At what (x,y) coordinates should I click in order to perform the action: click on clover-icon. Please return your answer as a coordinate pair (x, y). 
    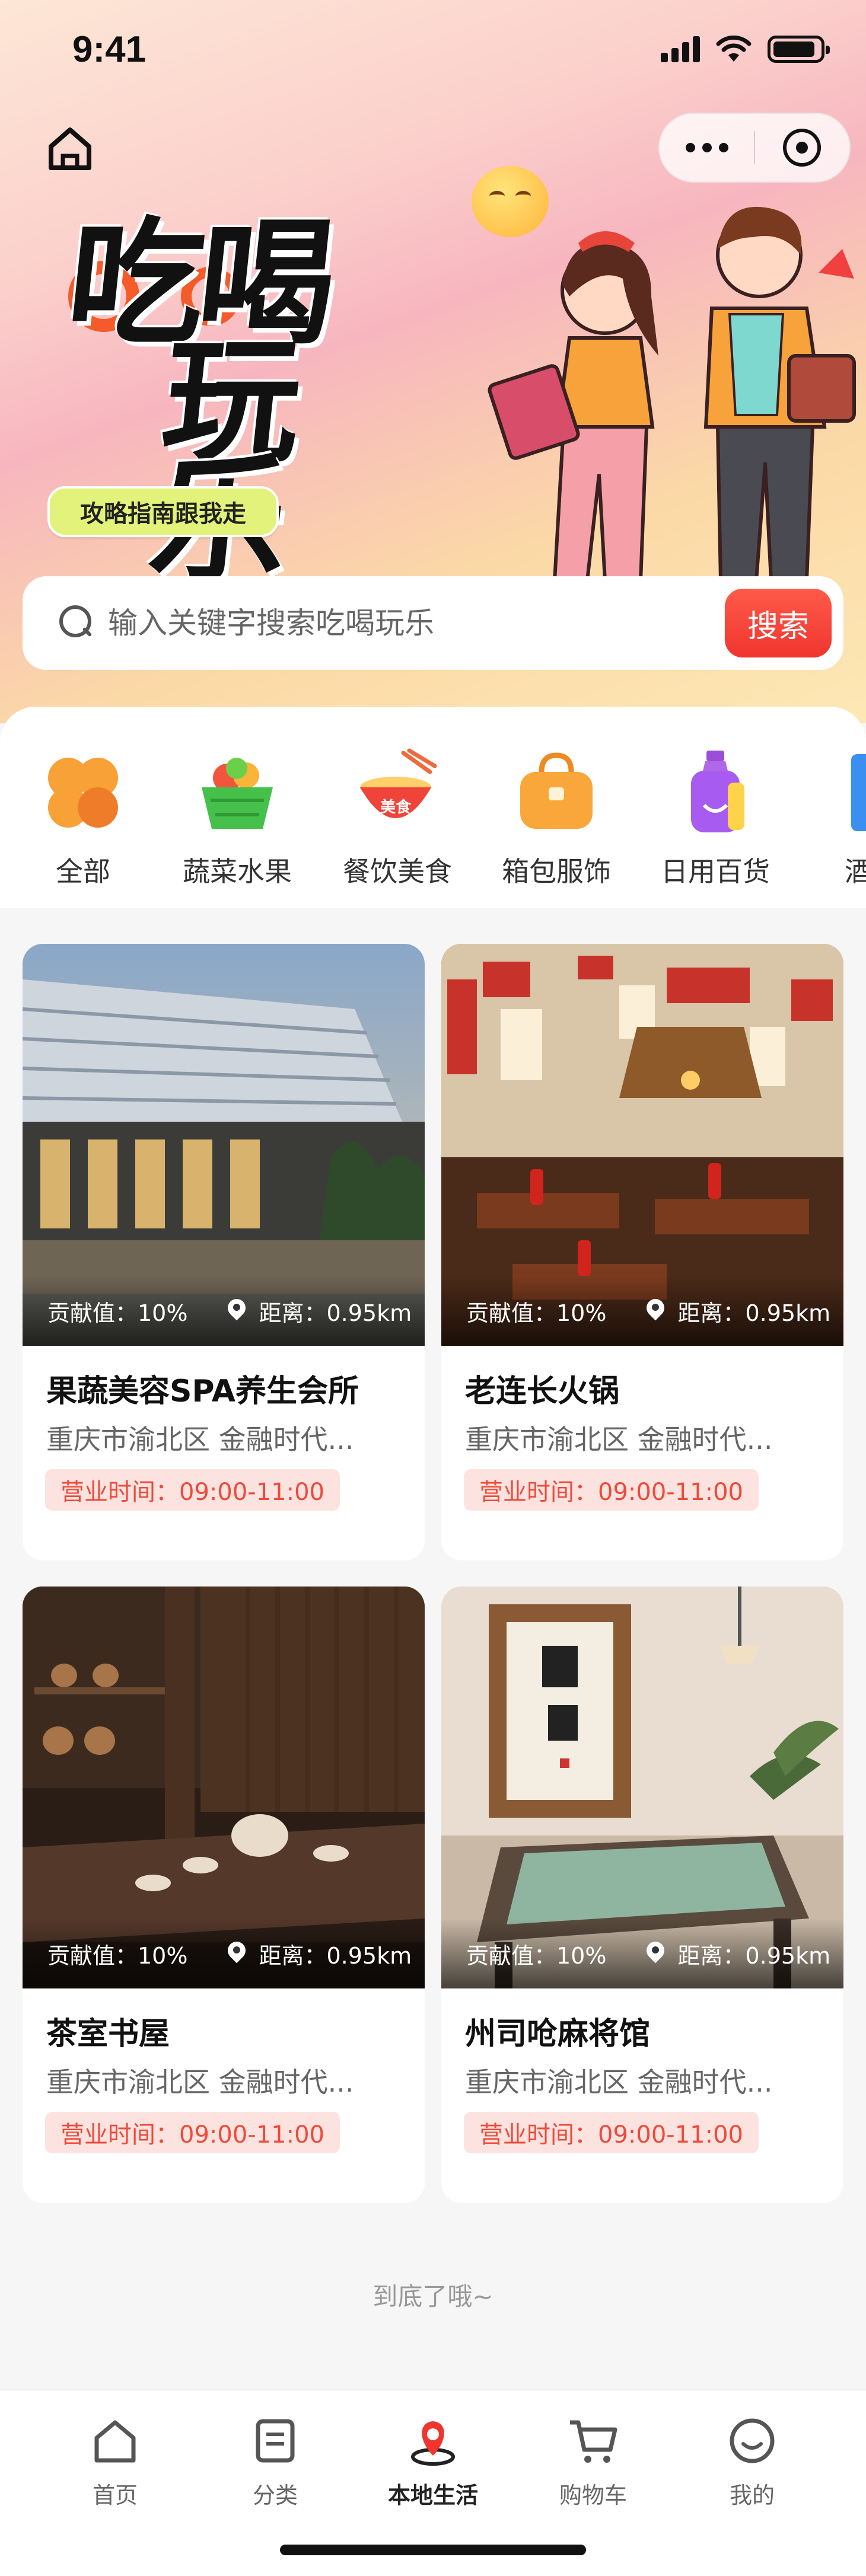
    Looking at the image, I should click on (83, 792).